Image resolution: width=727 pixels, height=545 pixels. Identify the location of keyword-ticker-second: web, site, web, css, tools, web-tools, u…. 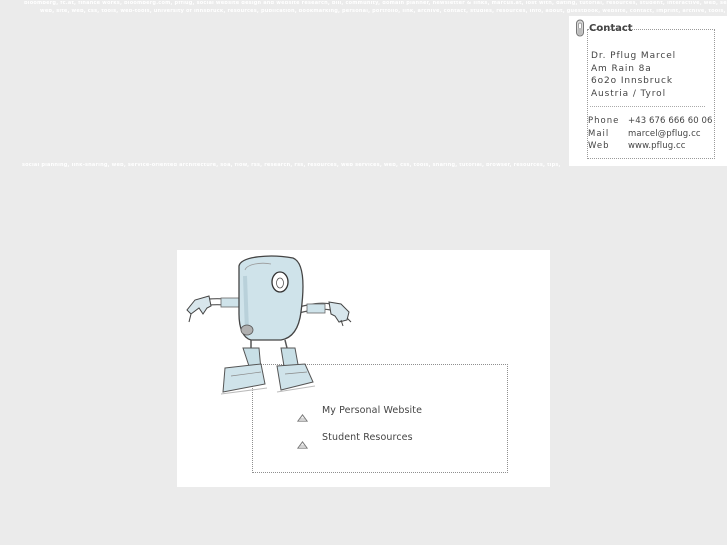
(383, 11).